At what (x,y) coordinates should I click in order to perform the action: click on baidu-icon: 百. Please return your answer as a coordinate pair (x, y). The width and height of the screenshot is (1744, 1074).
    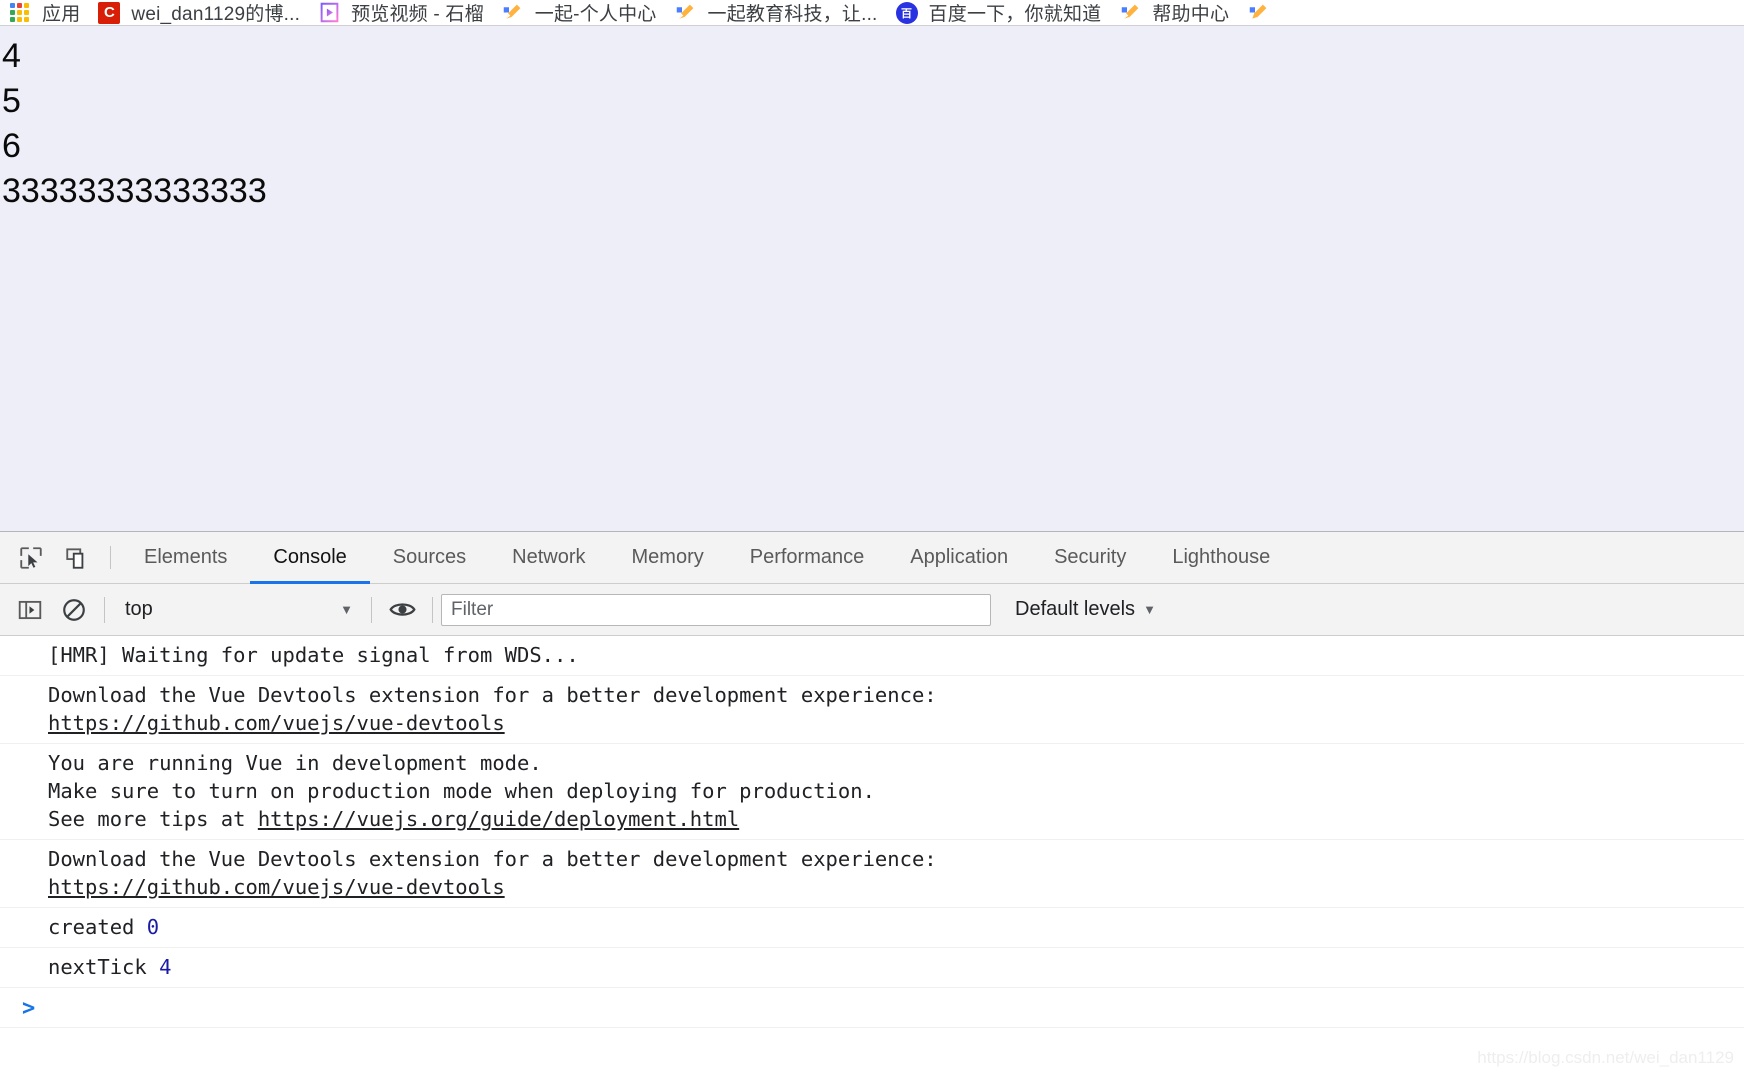
    Looking at the image, I should click on (906, 12).